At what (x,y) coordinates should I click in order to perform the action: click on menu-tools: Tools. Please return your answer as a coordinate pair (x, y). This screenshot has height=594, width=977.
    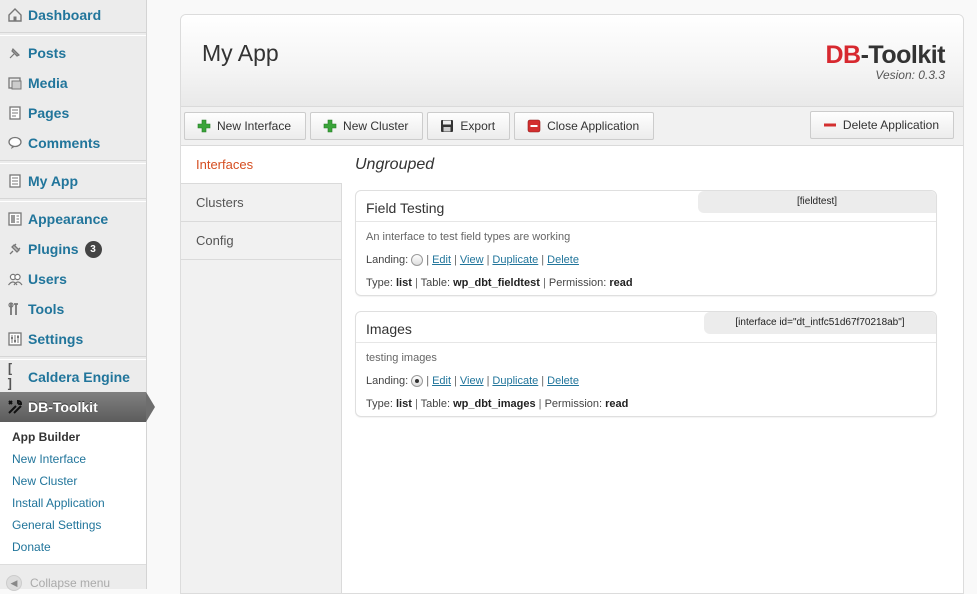
    Looking at the image, I should click on (73, 309).